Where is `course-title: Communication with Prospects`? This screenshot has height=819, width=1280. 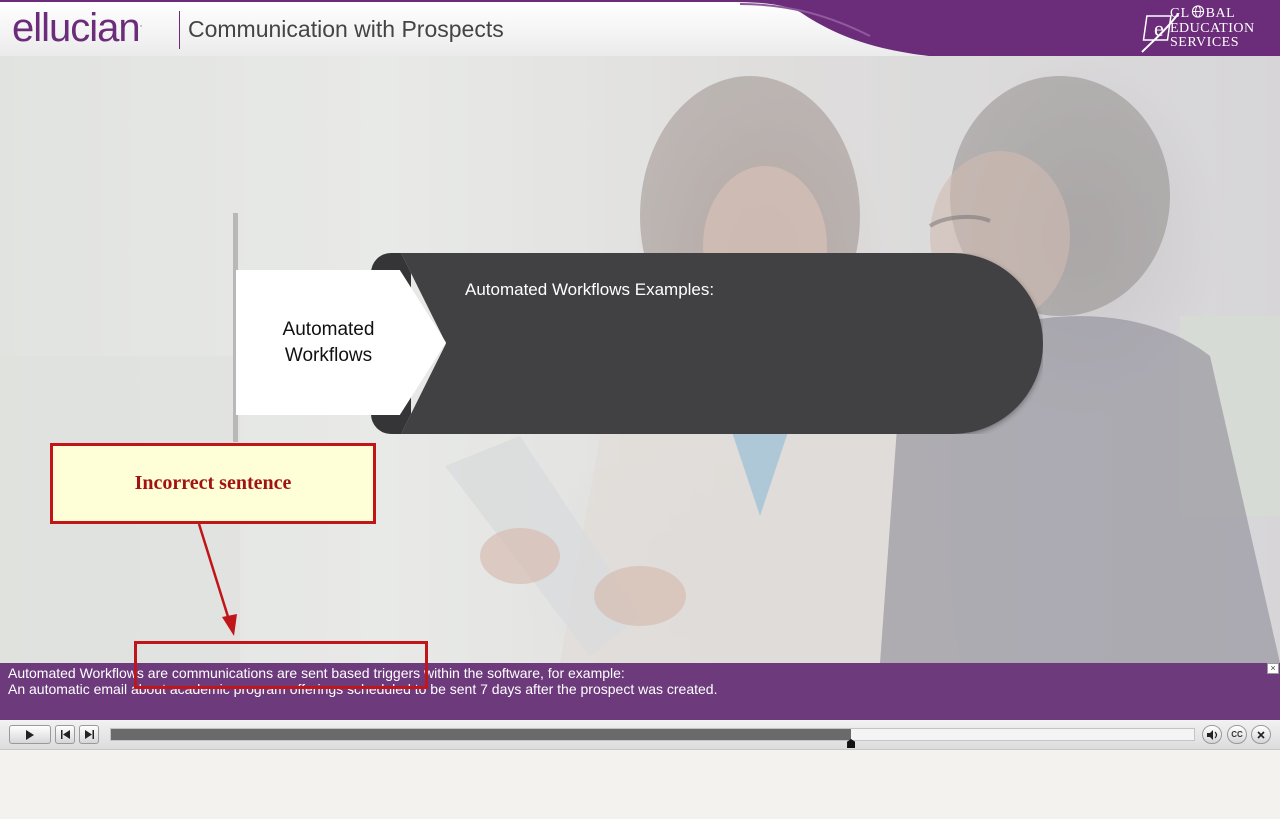
course-title: Communication with Prospects is located at coordinates (346, 29).